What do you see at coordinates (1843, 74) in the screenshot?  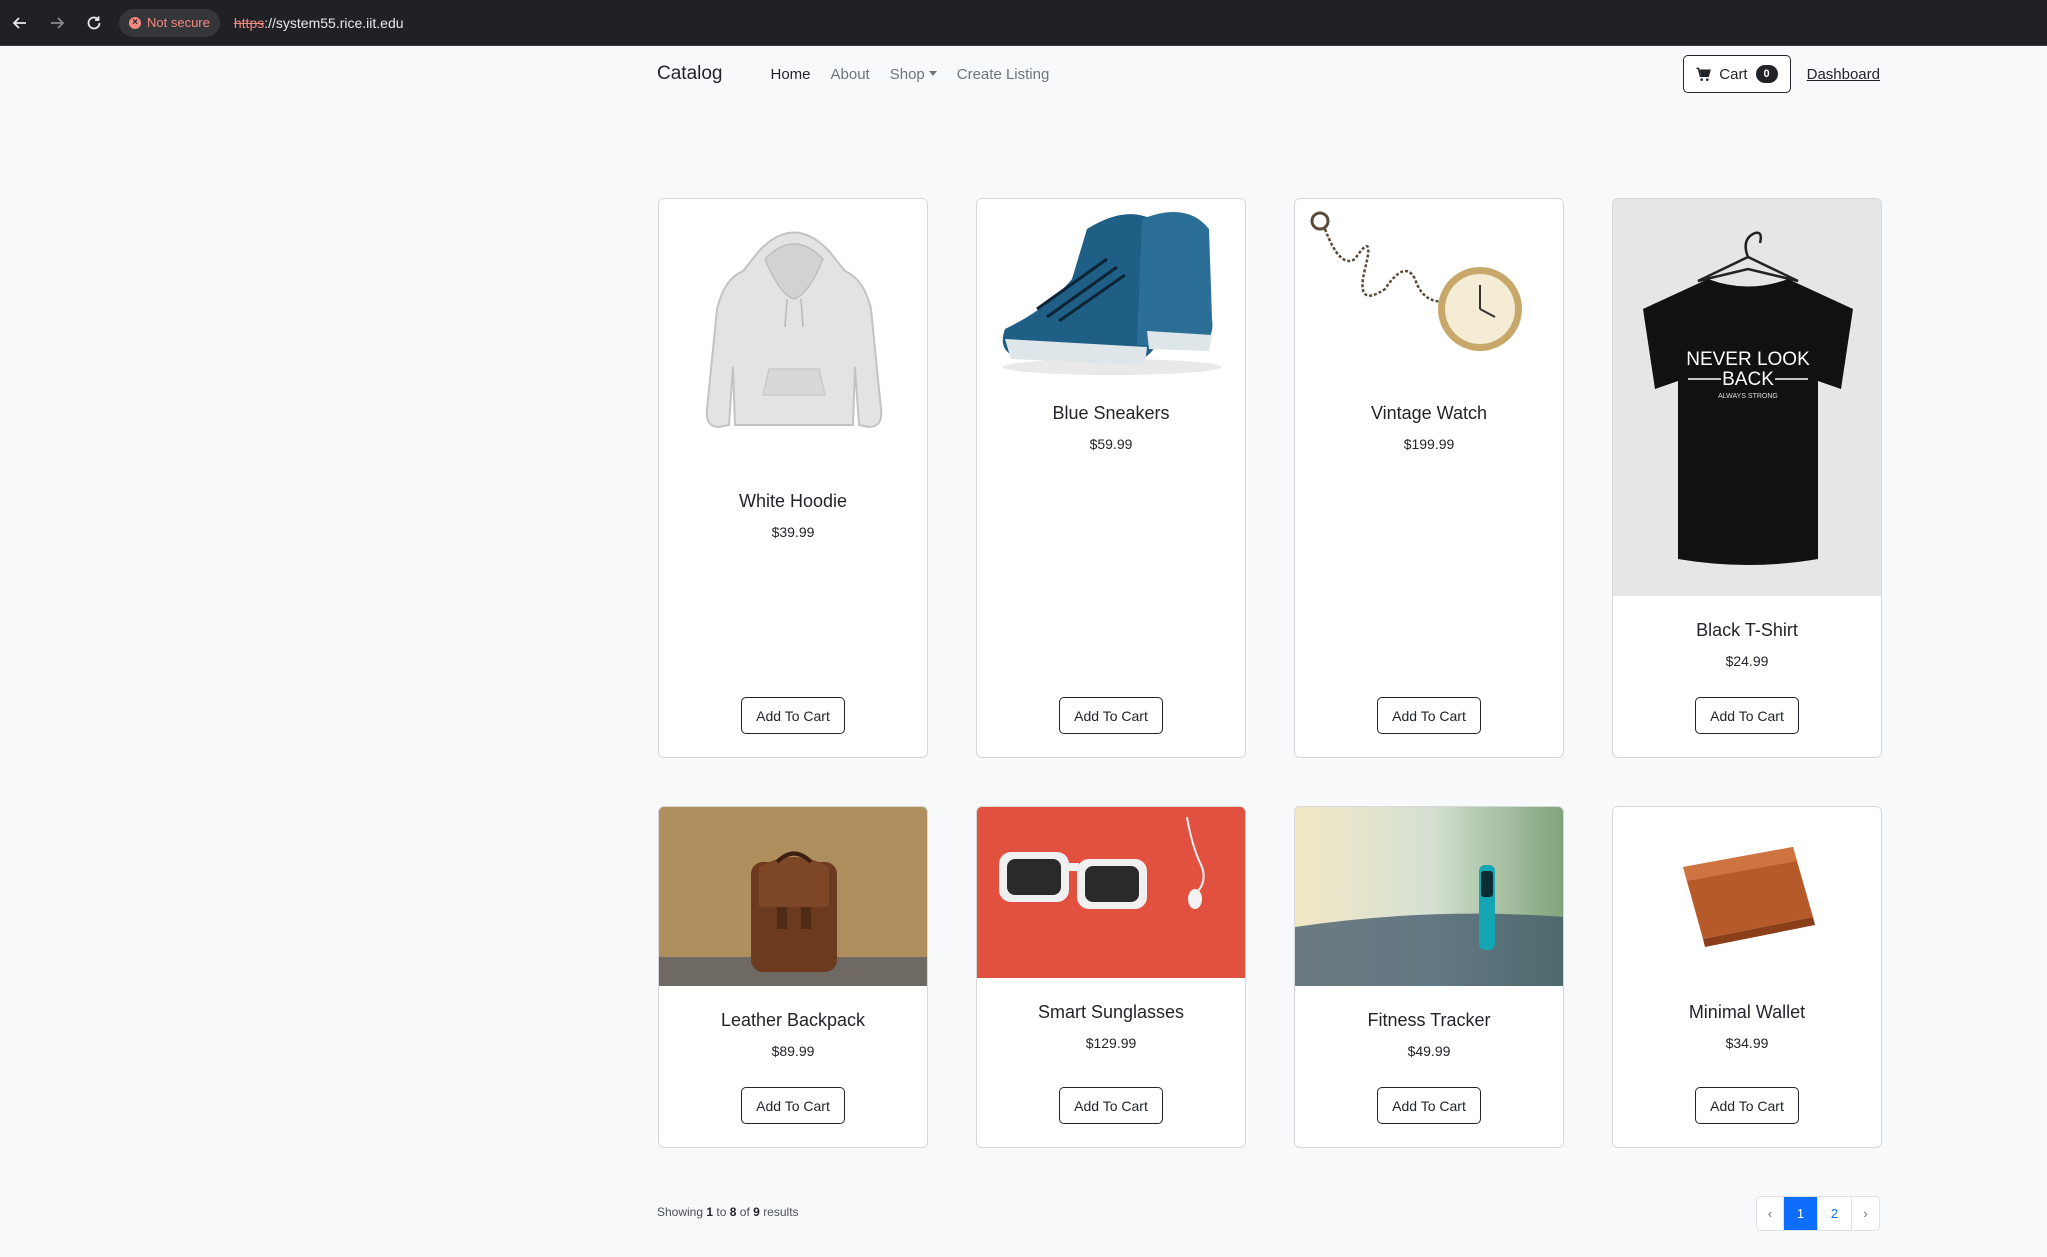 I see `dashboard-link: Dashboard` at bounding box center [1843, 74].